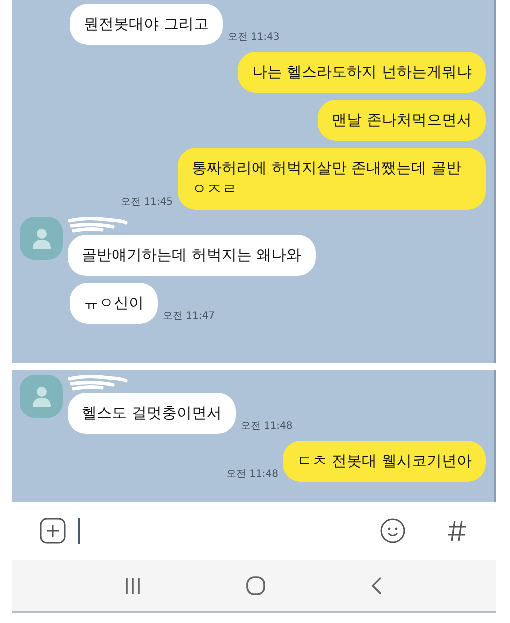  Describe the element at coordinates (254, 38) in the screenshot. I see `message-time: 오전 11:43` at that location.